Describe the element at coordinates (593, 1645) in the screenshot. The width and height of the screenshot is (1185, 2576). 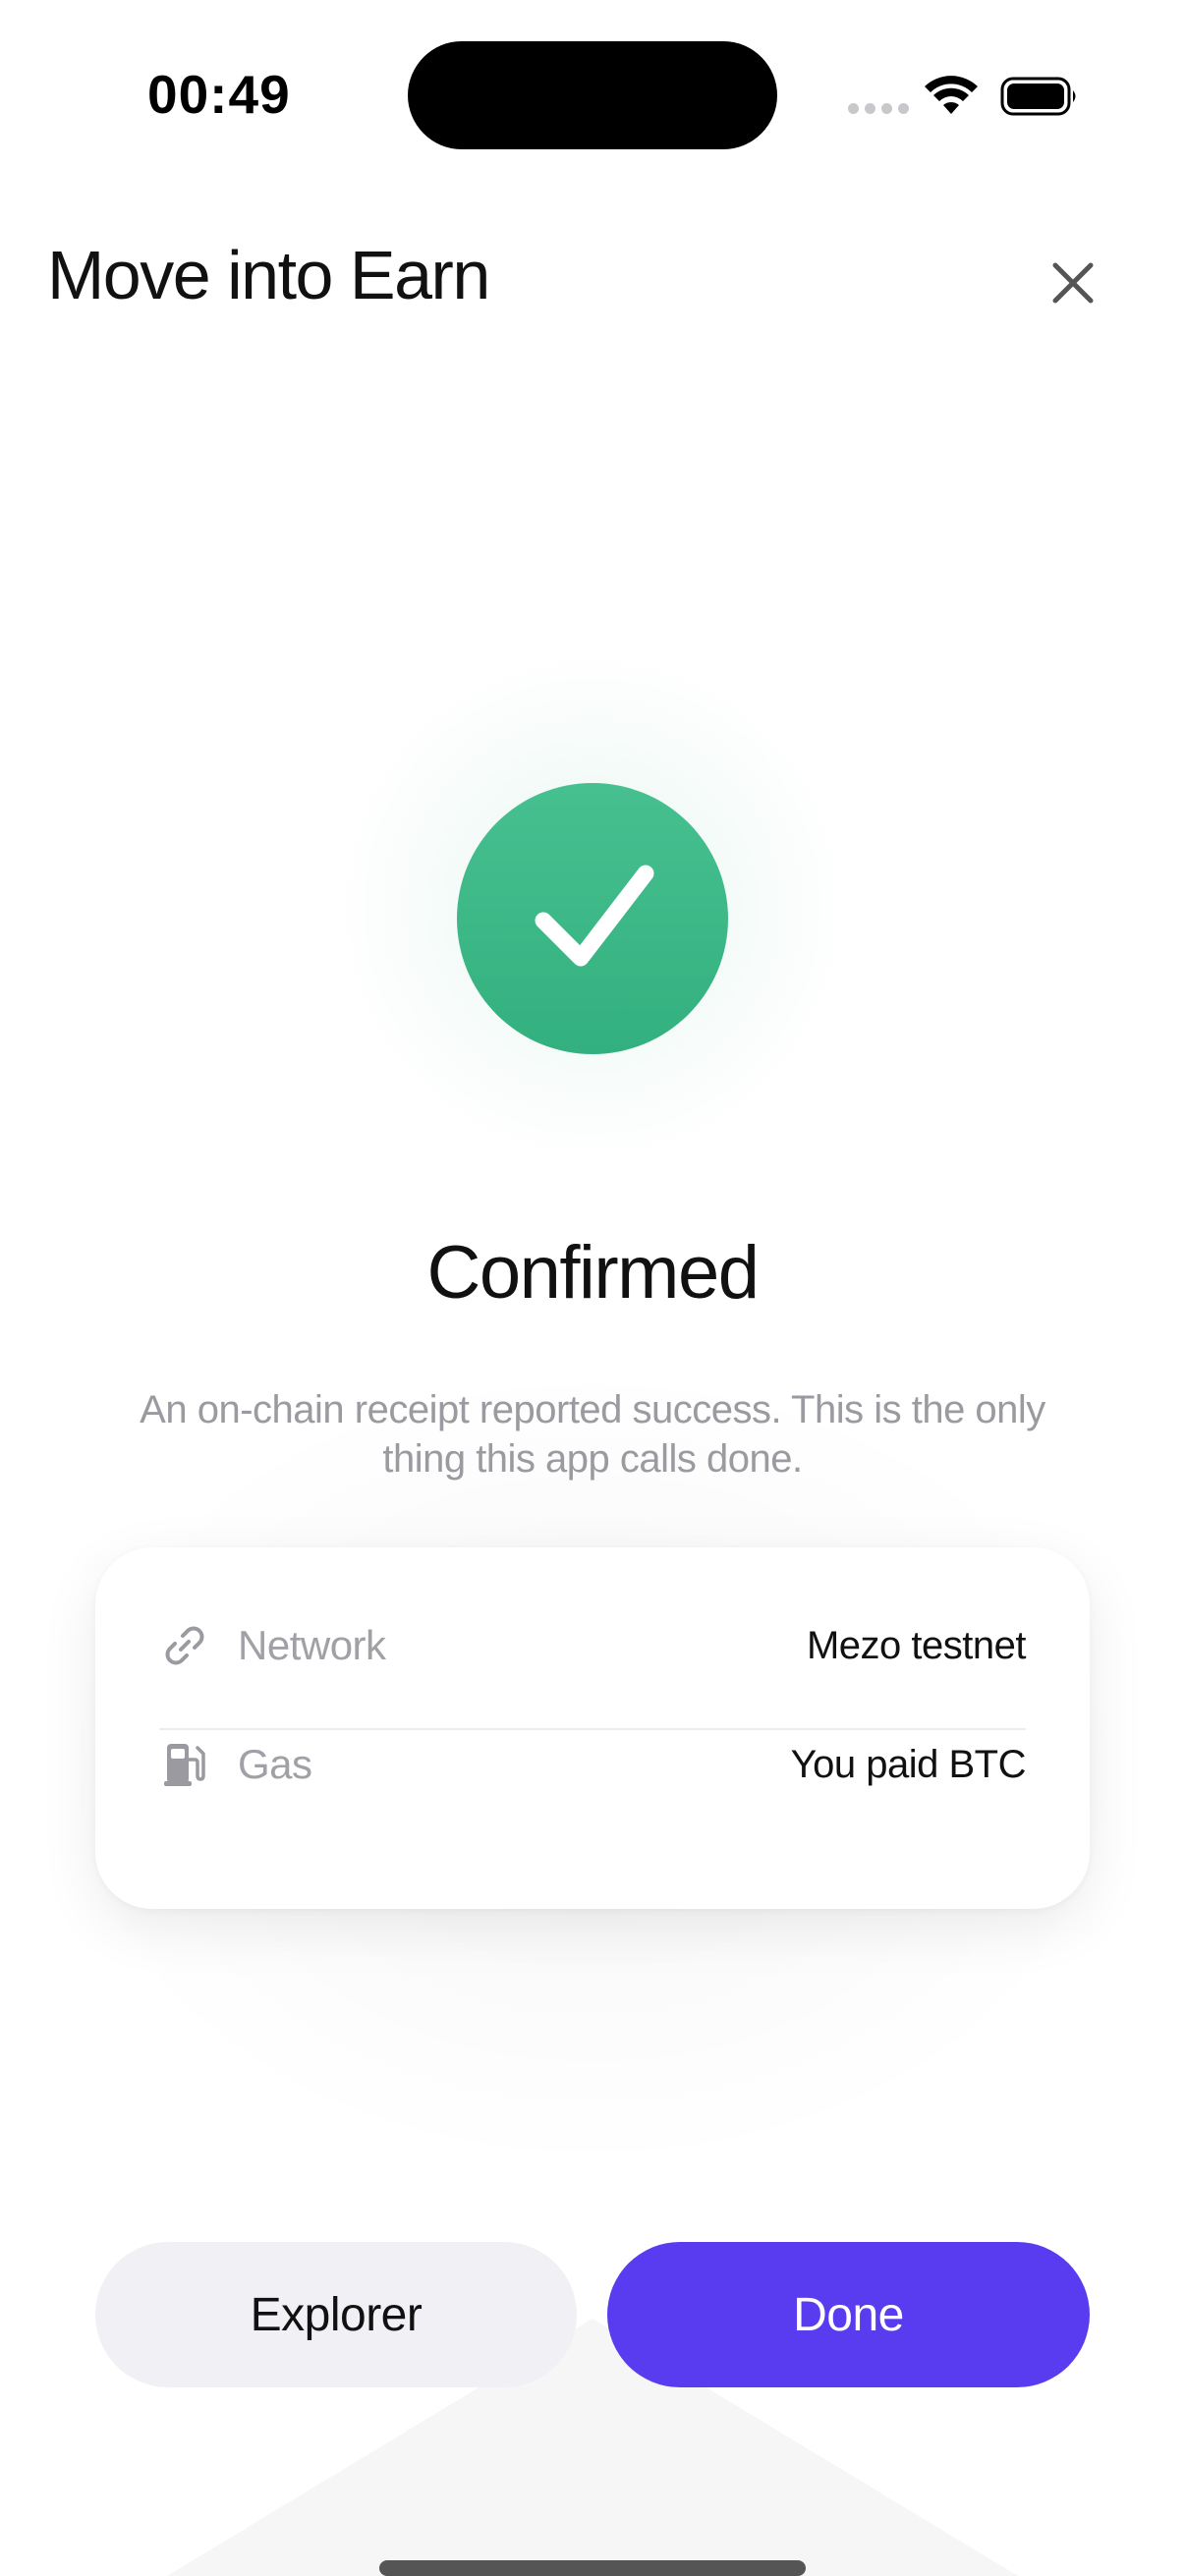
I see `network-row: Network Mezo testnet` at that location.